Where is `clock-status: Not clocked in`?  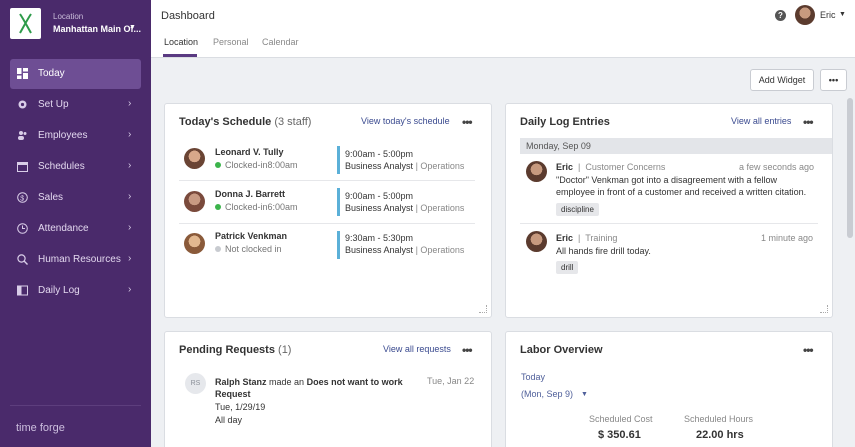 clock-status: Not clocked in is located at coordinates (248, 249).